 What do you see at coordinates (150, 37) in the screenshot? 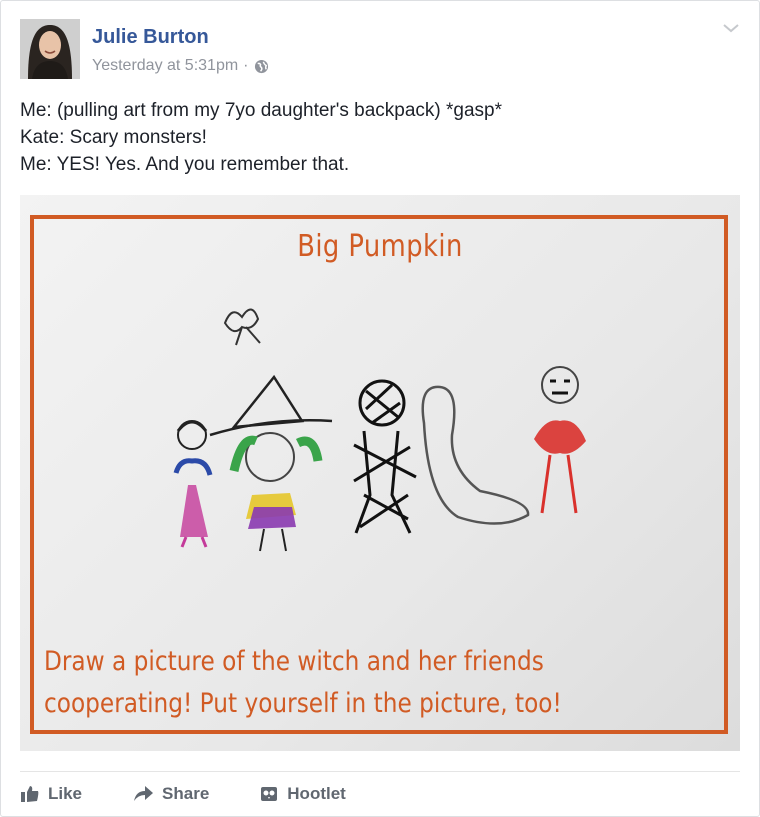
I see `author-name: Julie Burton` at bounding box center [150, 37].